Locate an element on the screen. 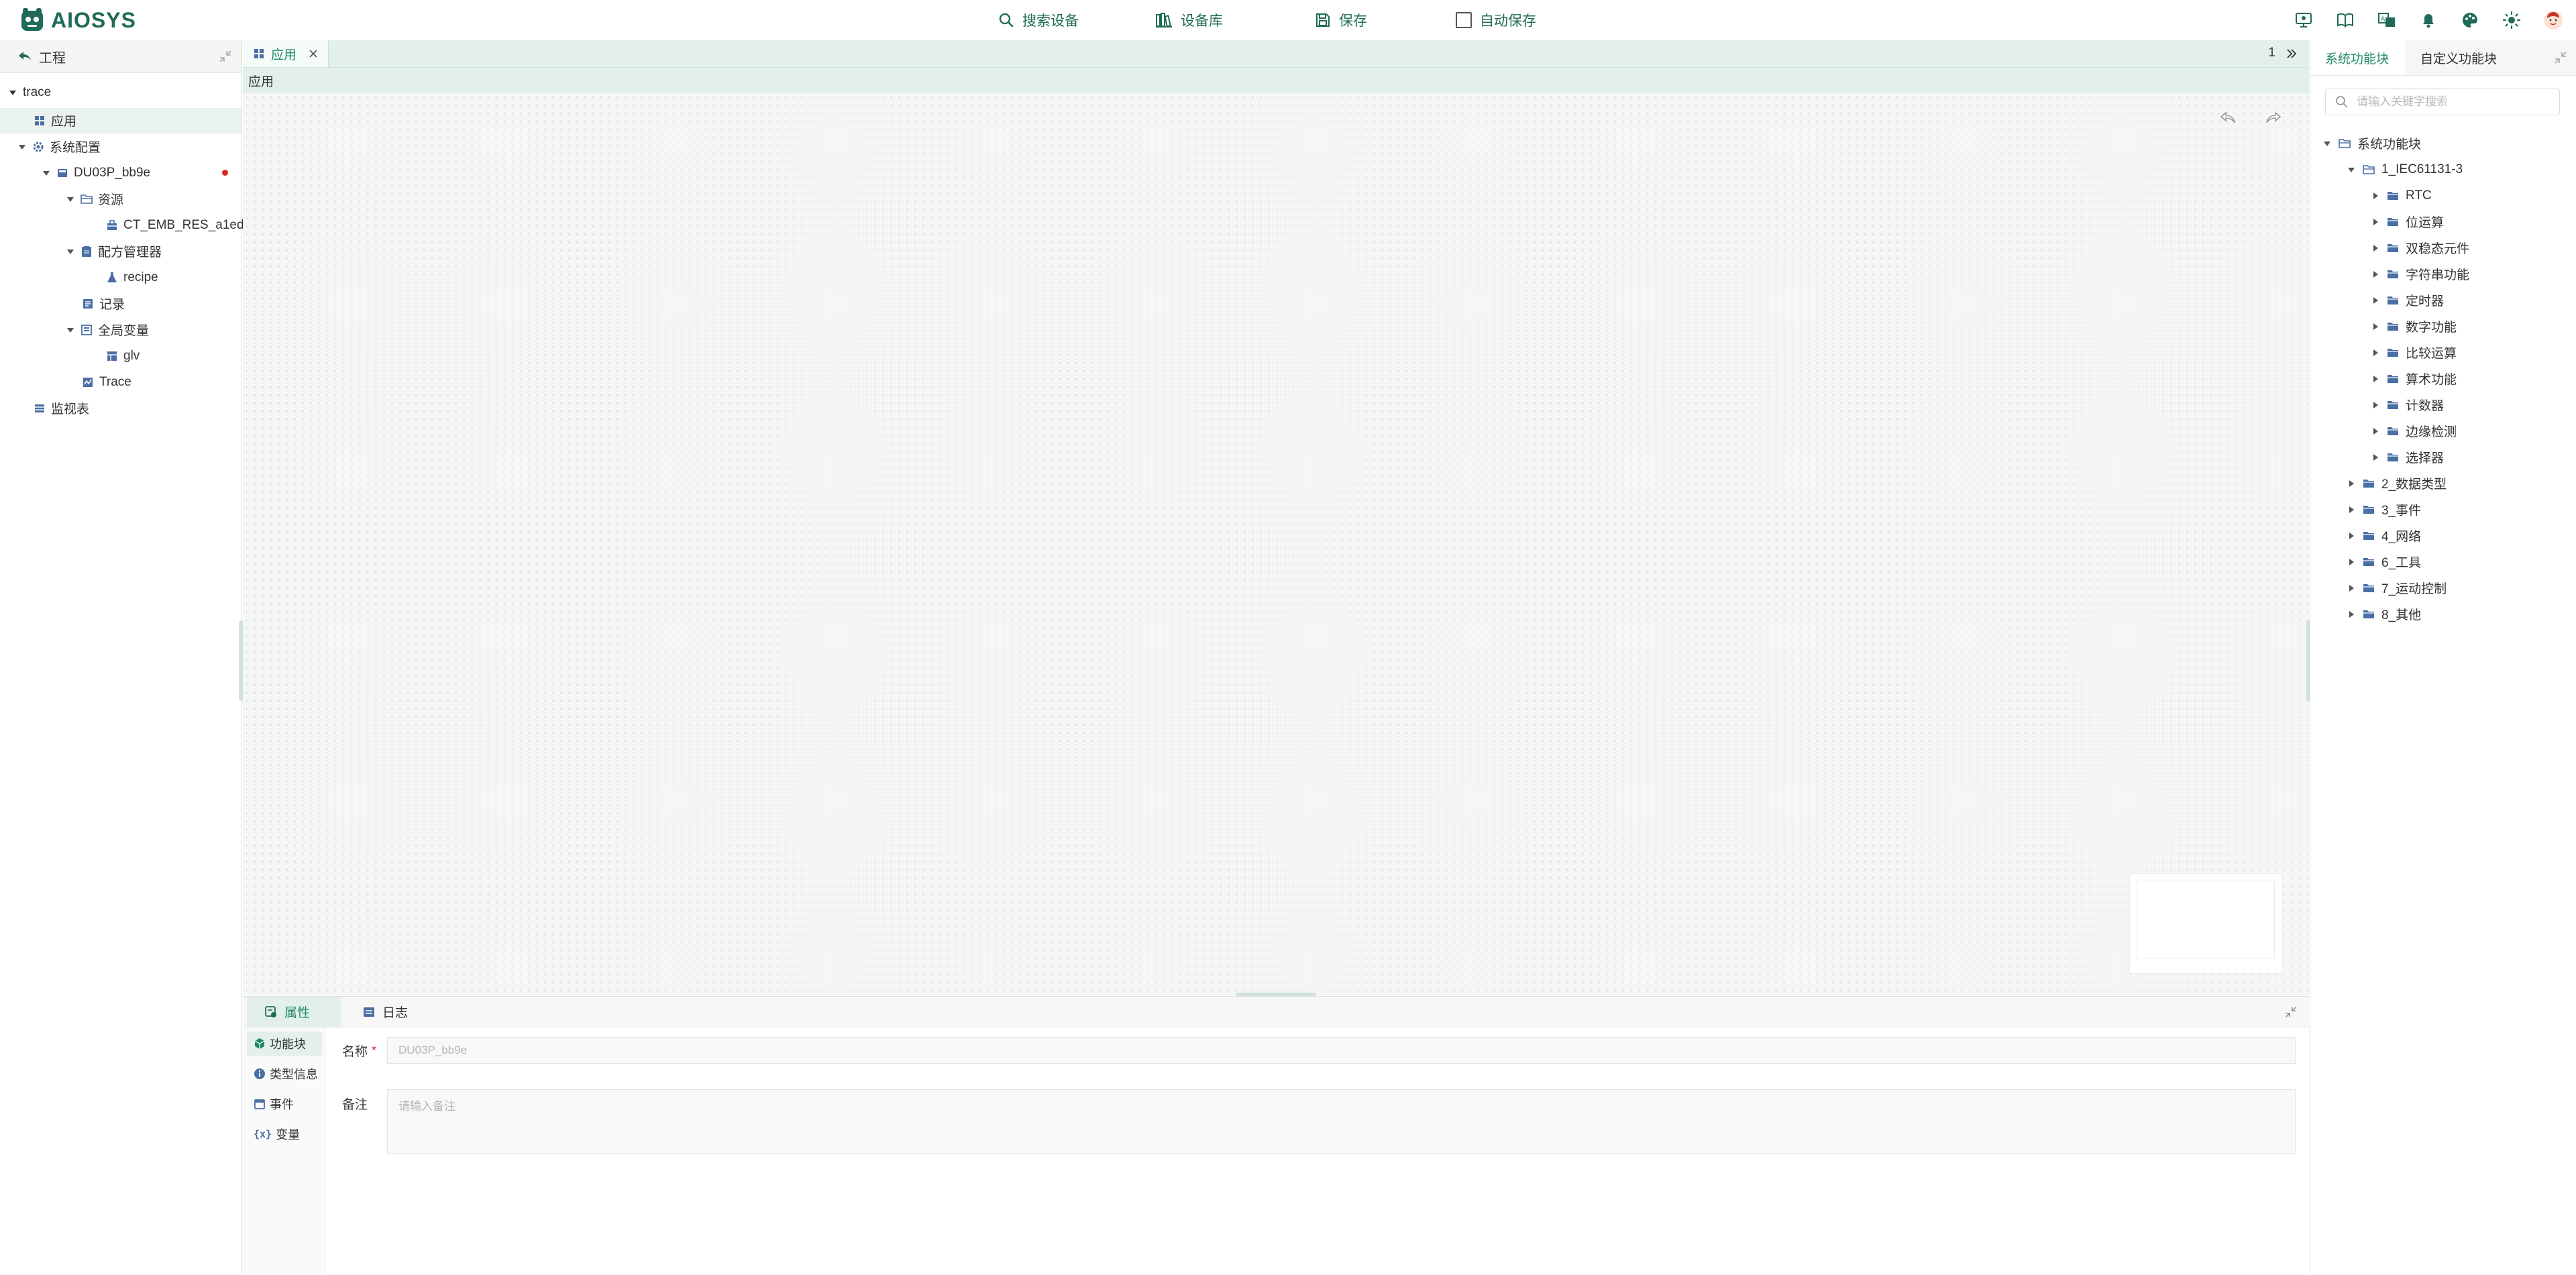 The image size is (2576, 1275). tree-item-glv: glv is located at coordinates (123, 356).